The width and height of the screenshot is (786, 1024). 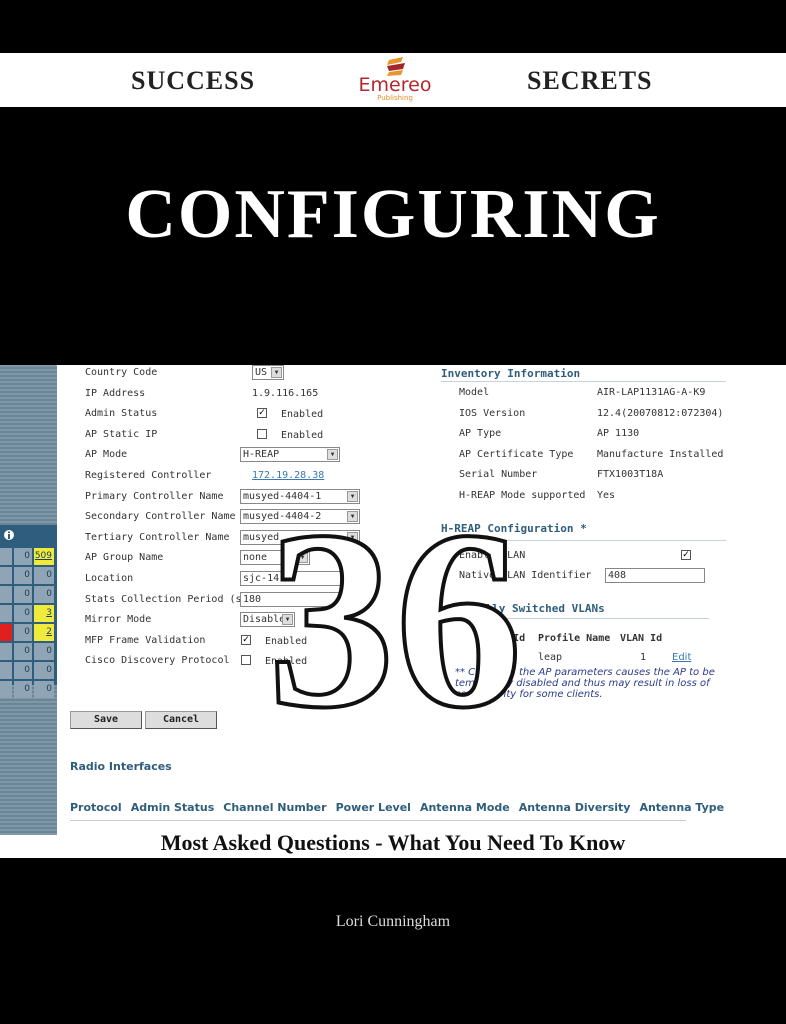 I want to click on field-select: H-REAP ▼, so click(x=290, y=455).